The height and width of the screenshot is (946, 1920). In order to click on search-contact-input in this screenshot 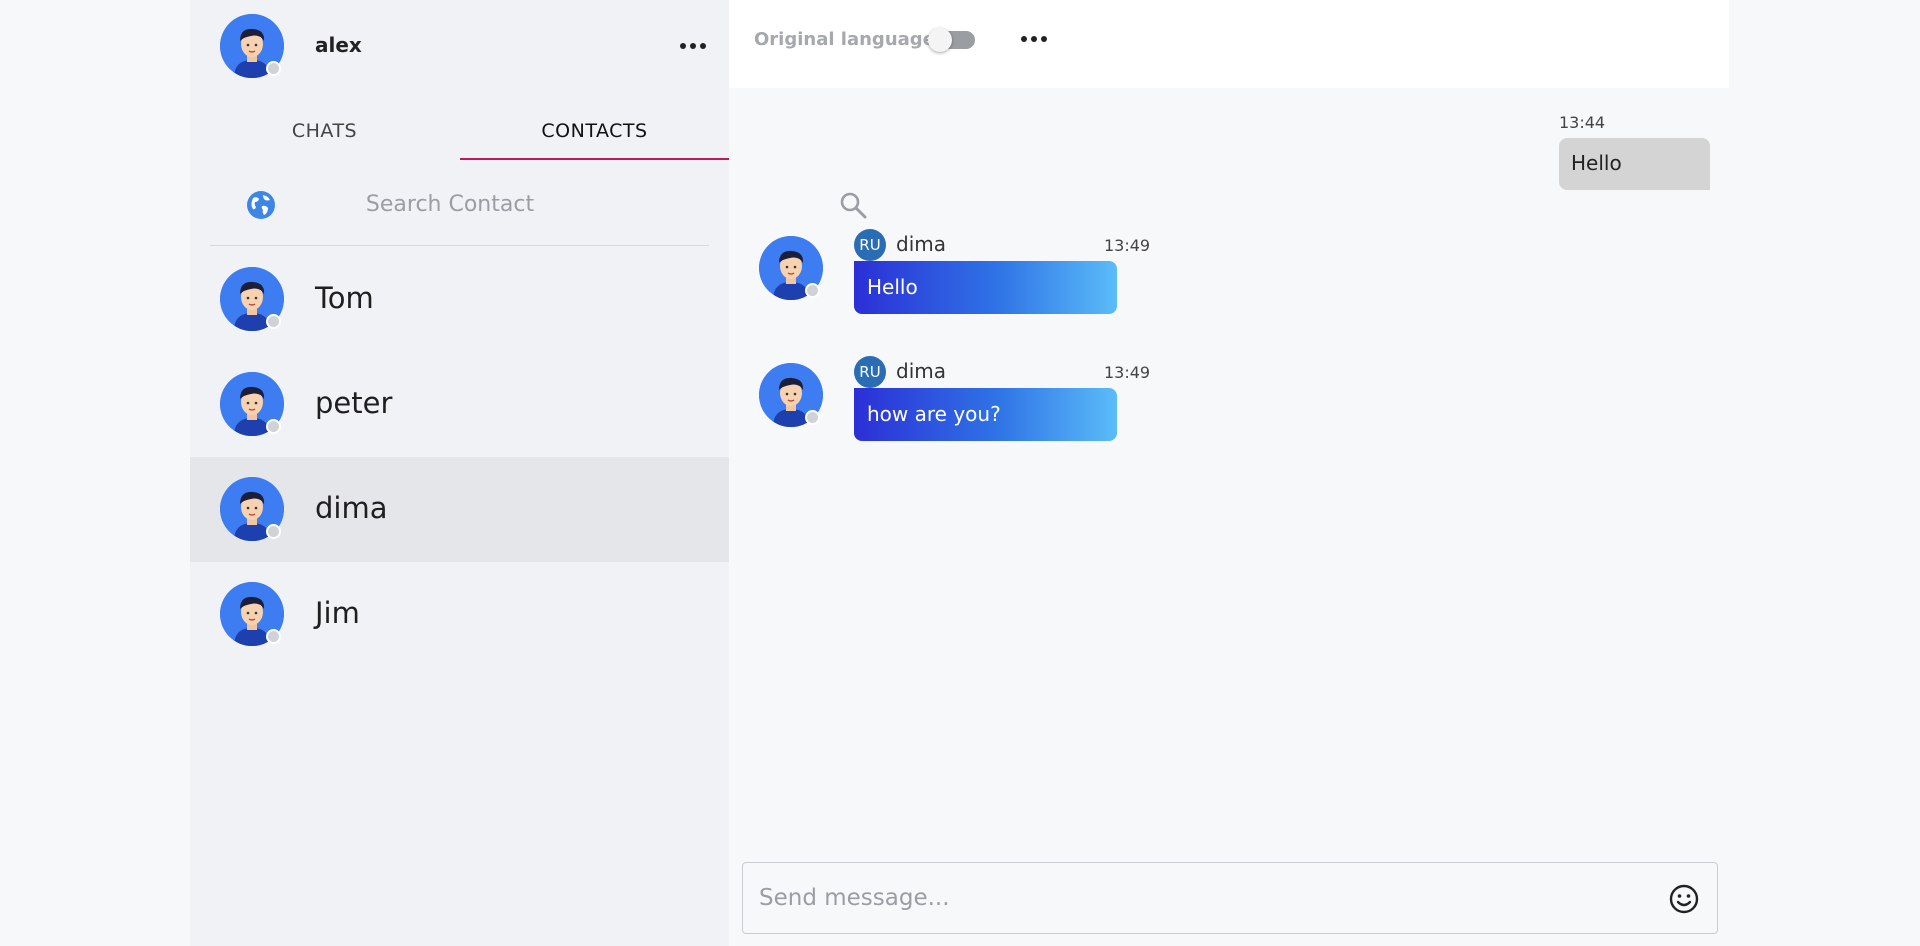, I will do `click(450, 204)`.